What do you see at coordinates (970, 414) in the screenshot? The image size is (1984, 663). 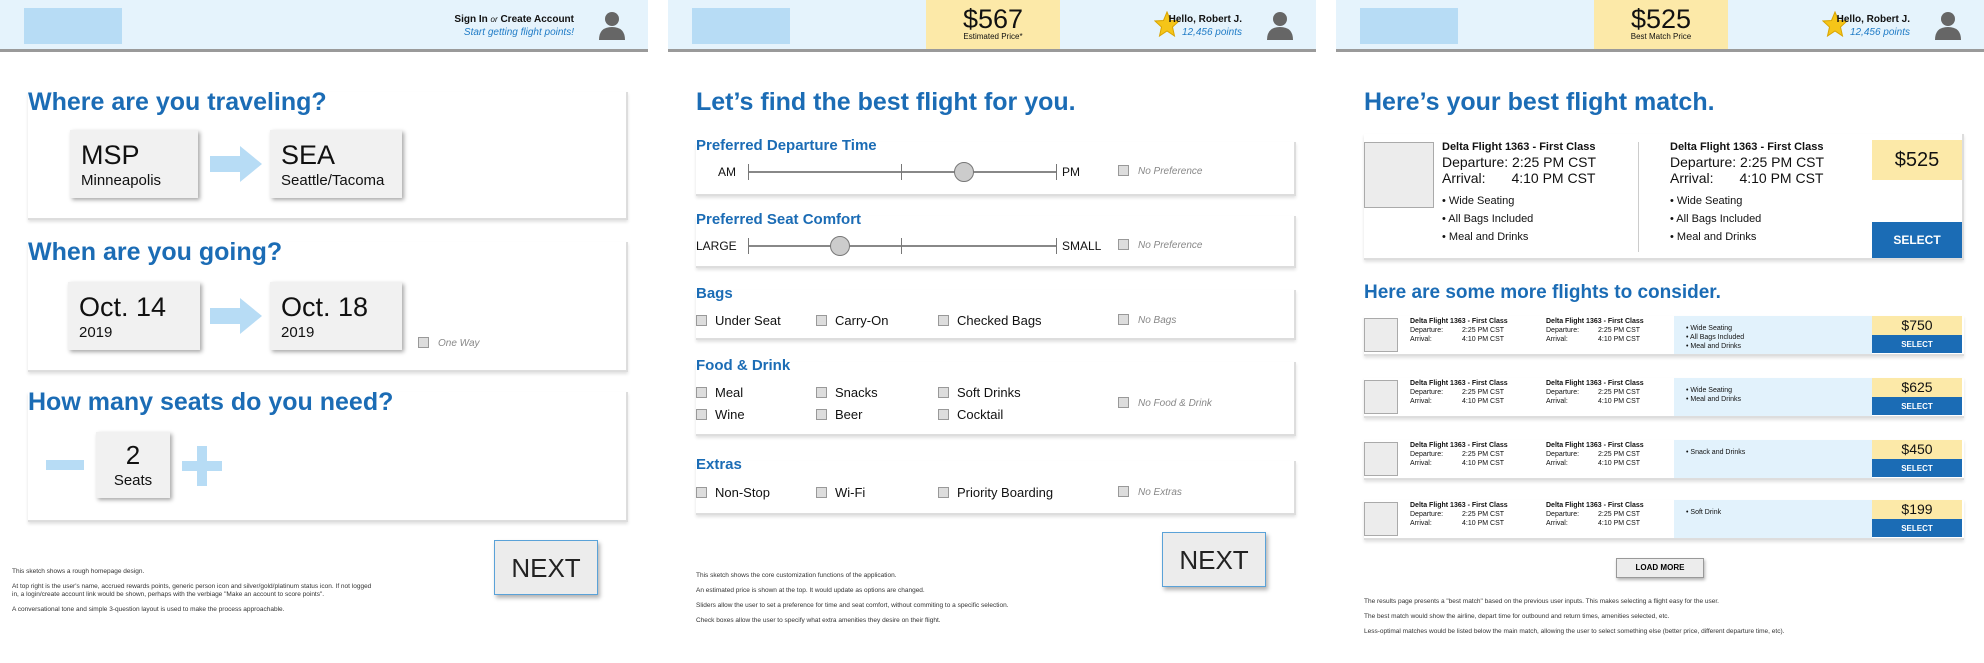 I see `option-cocktail: Cocktail` at bounding box center [970, 414].